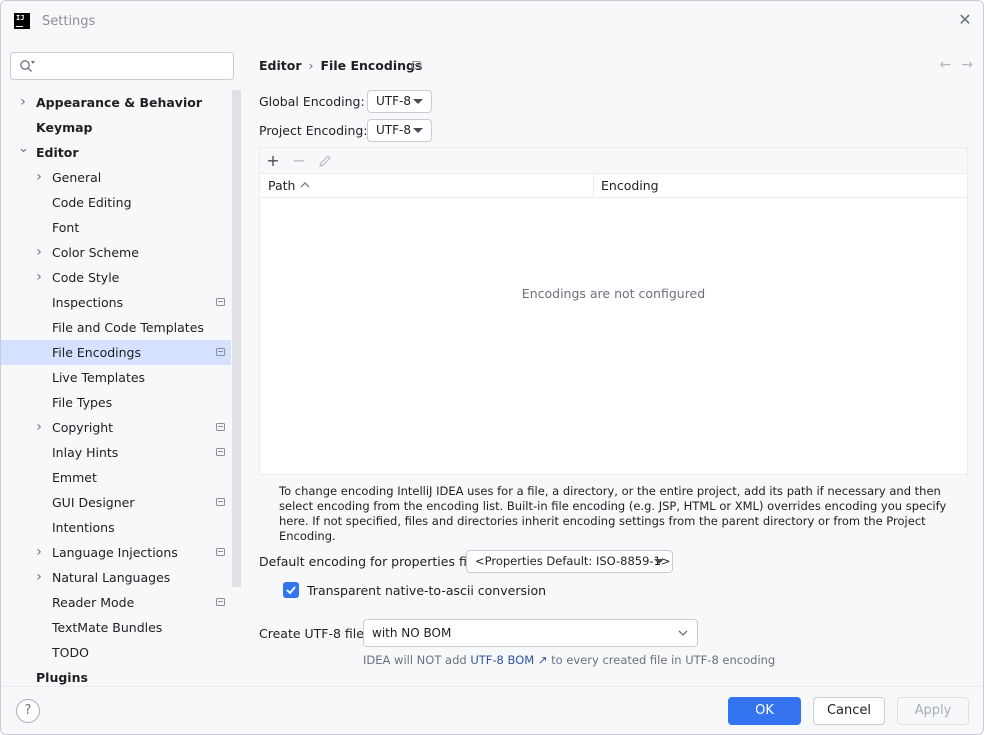 This screenshot has height=735, width=984. Describe the element at coordinates (116, 177) in the screenshot. I see `sidebar-item-general: › General` at that location.